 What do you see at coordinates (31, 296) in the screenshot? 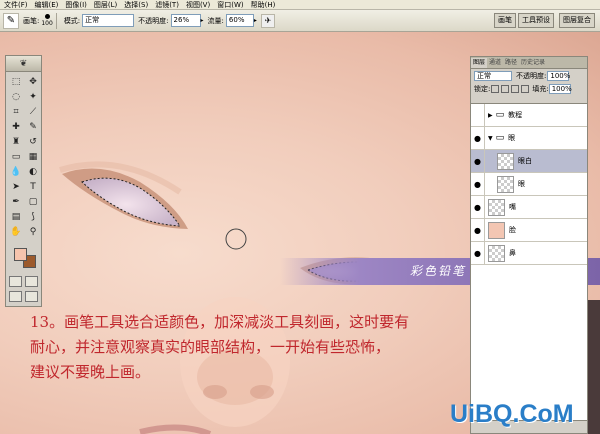
I see `screen-mode-full-icon` at bounding box center [31, 296].